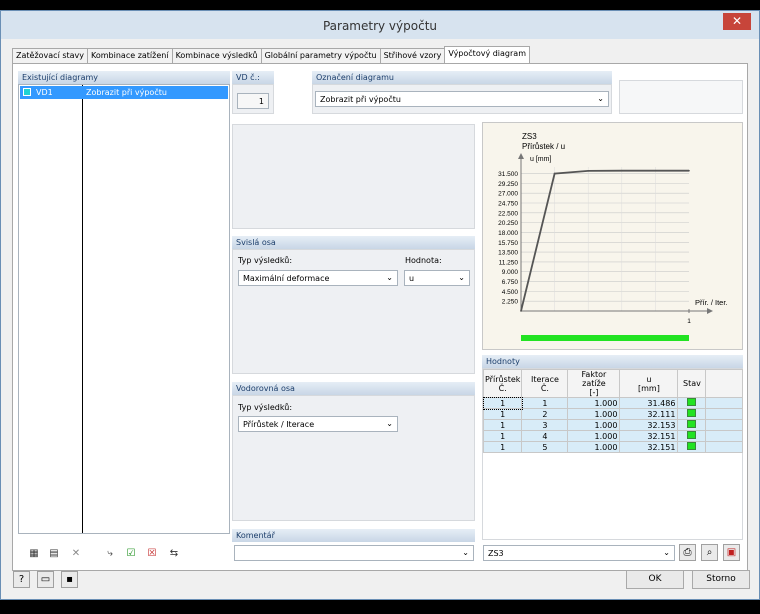 This screenshot has width=760, height=614. What do you see at coordinates (508, 253) in the screenshot?
I see `y-tick-label: 13.500` at bounding box center [508, 253].